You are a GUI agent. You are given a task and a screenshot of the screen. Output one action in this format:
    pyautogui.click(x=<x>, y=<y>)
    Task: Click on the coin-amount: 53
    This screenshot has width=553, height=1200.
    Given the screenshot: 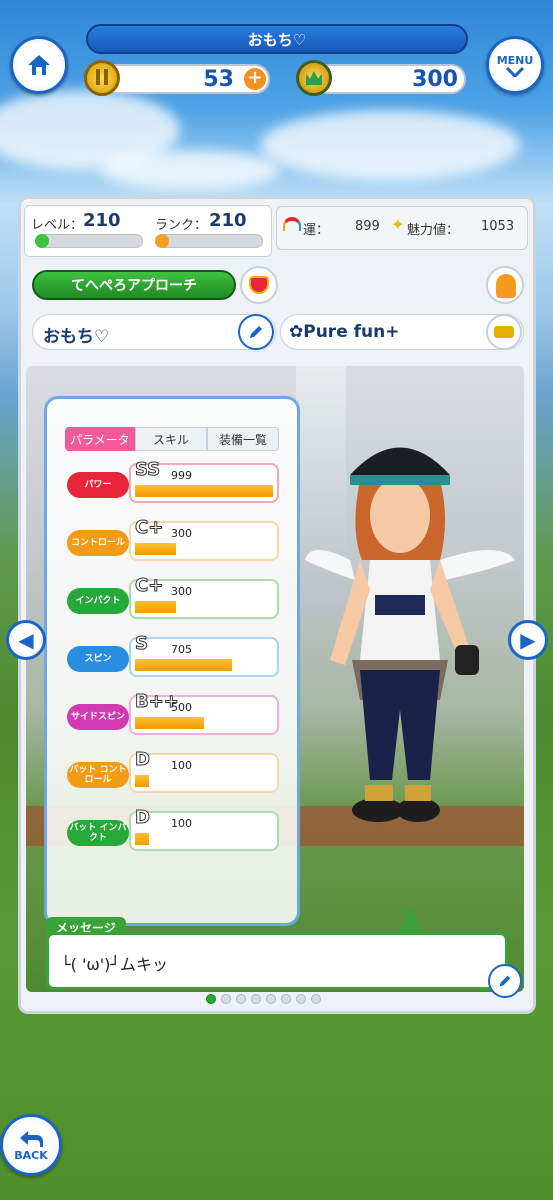 What is the action you would take?
    pyautogui.click(x=218, y=79)
    